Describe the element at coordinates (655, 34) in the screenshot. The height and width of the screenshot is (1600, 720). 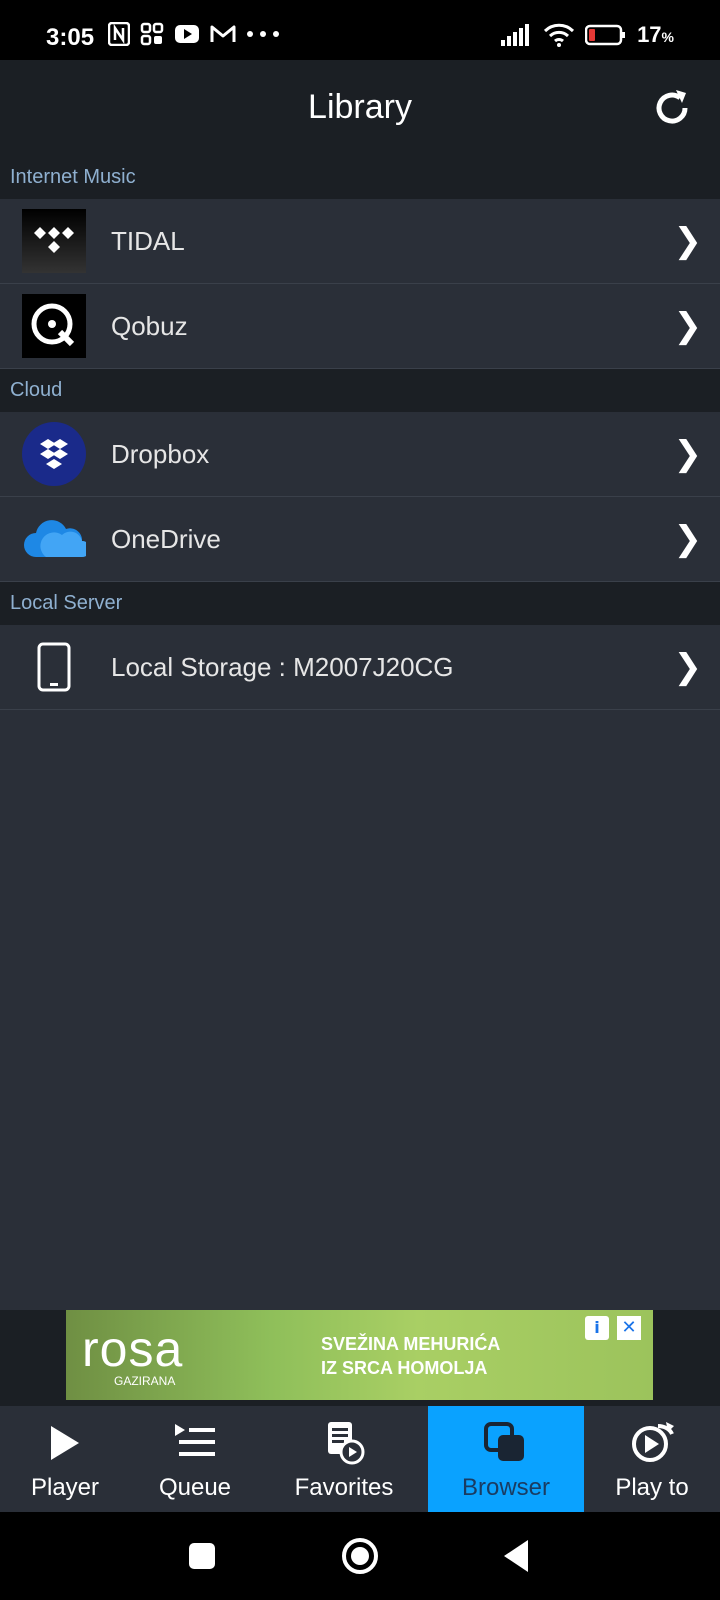
I see `battery-percent: 17%` at that location.